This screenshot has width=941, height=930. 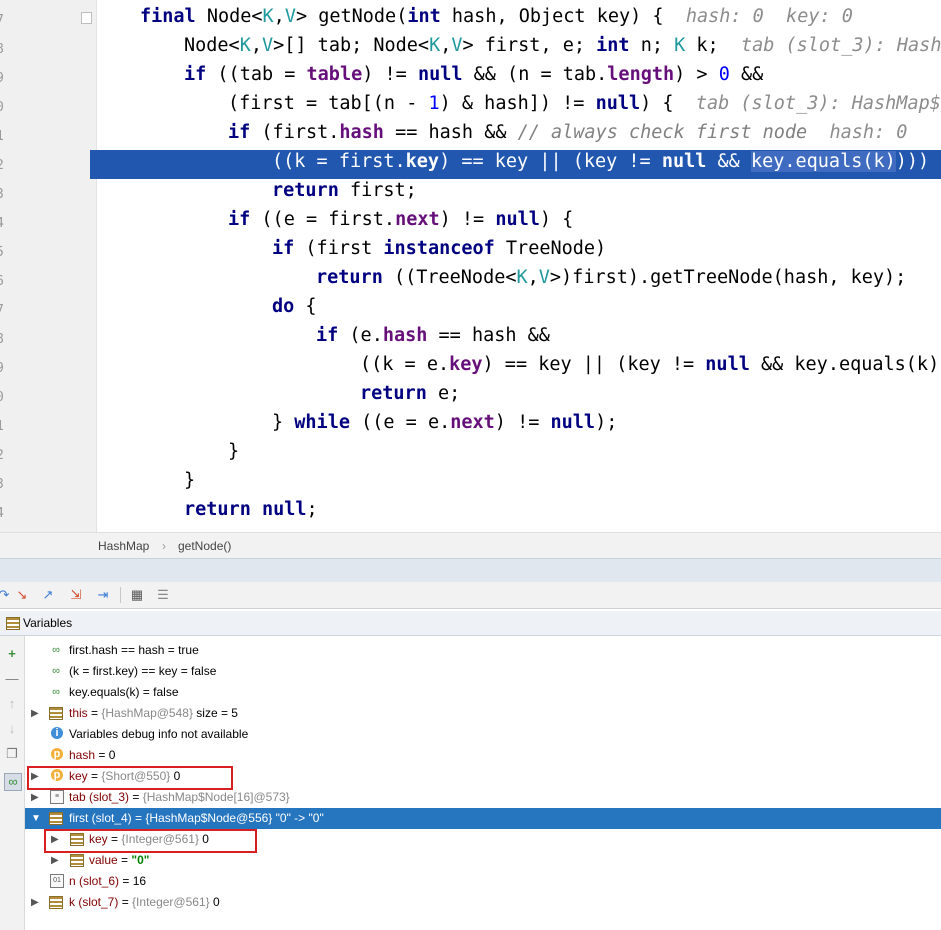 I want to click on remove-watch-icon: —, so click(x=12, y=679).